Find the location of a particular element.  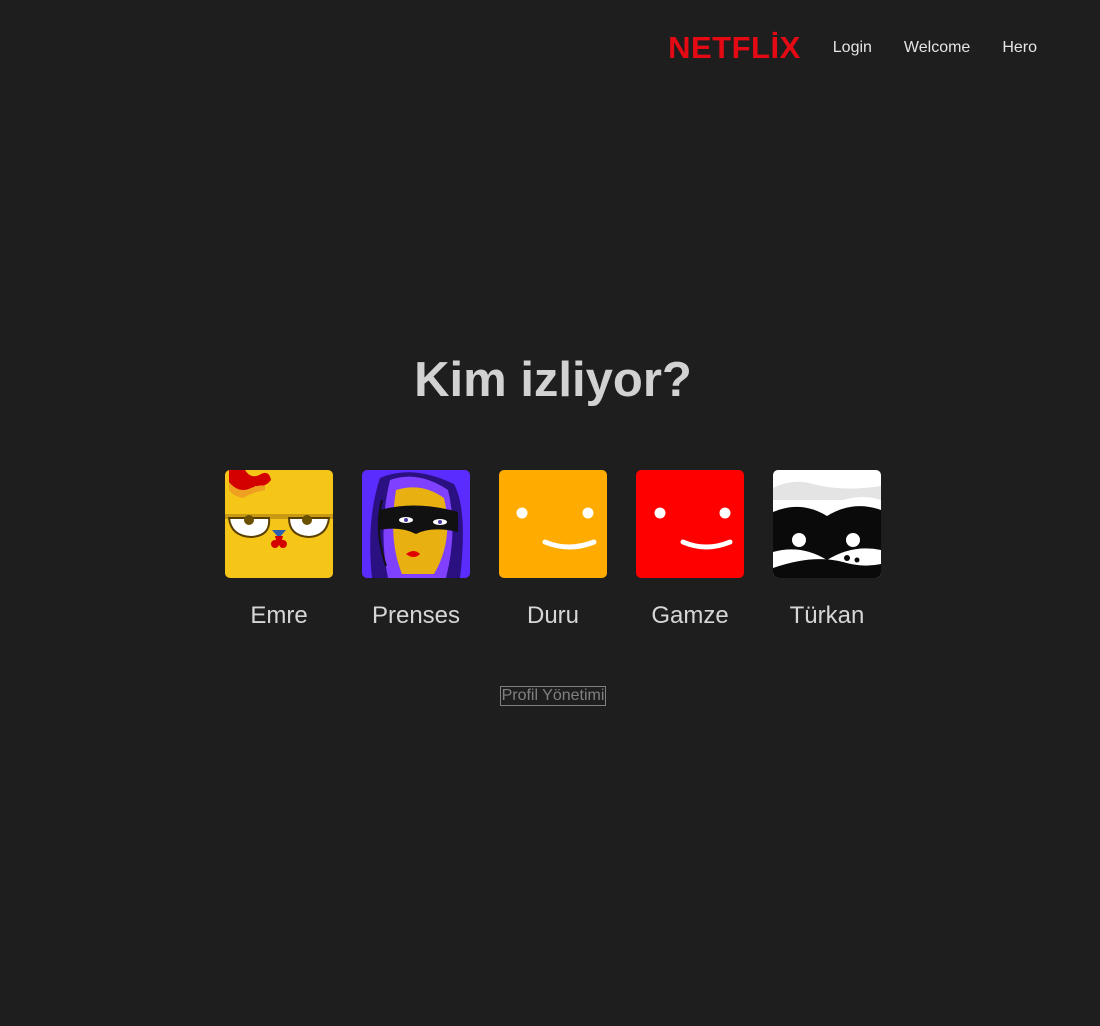

bandit-mask-avatar-icon is located at coordinates (827, 524).